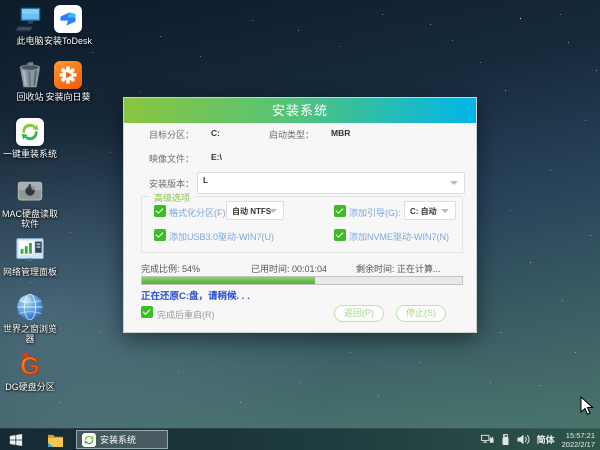 The height and width of the screenshot is (450, 600). I want to click on restore-status-text: 正在还原C:盘，请稍候. . ., so click(195, 296).